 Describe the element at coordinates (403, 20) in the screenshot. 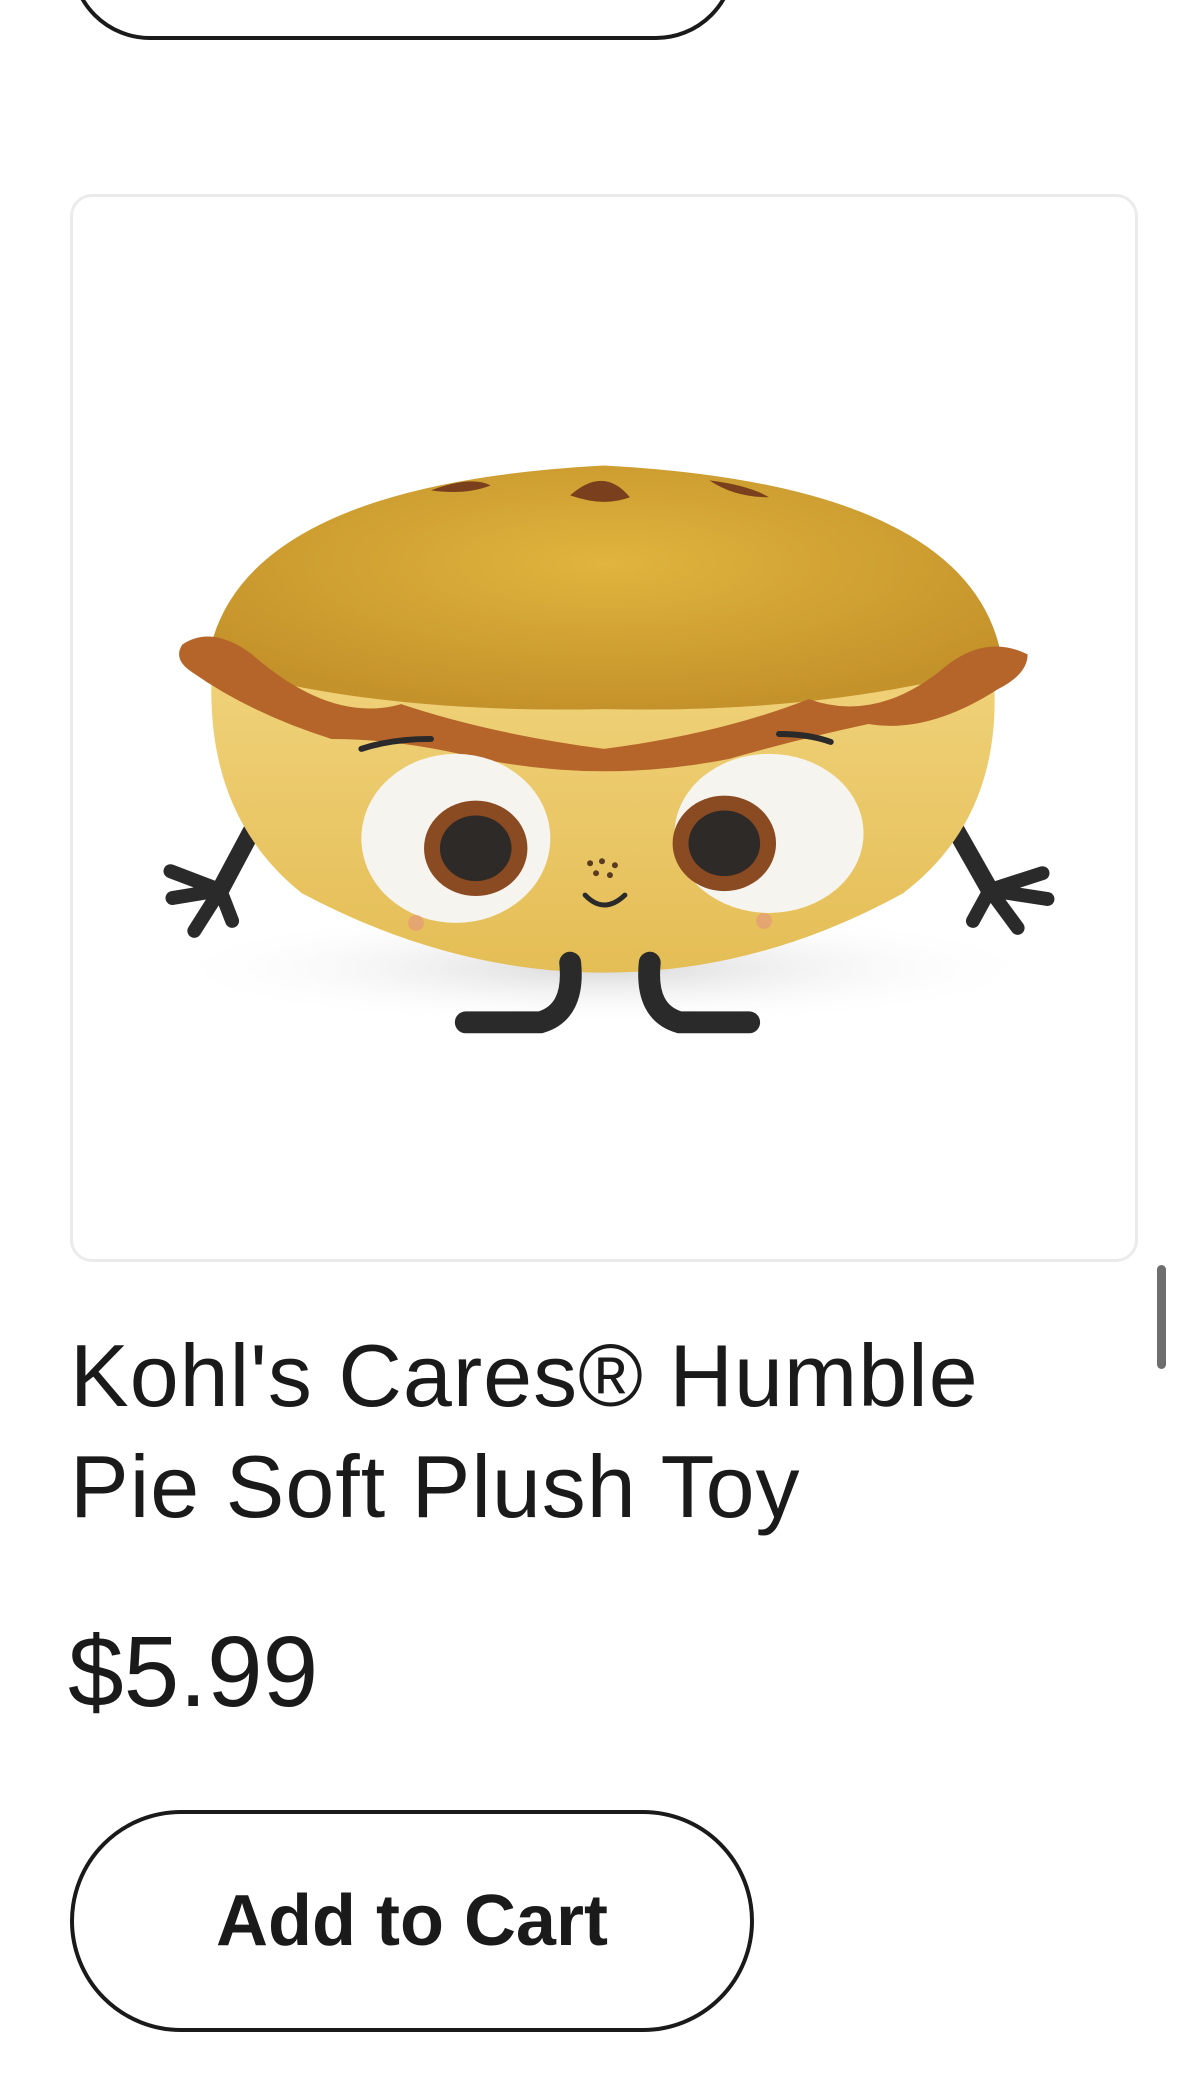

I see `previous-add-to-cart-button` at that location.